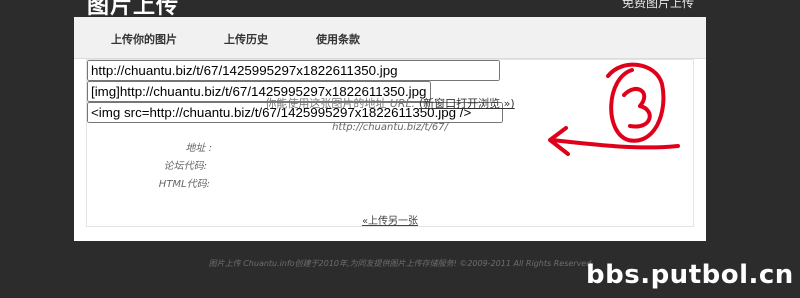  Describe the element at coordinates (326, 103) in the screenshot. I see `intro-text: 你能使用这张图片的地址` at that location.